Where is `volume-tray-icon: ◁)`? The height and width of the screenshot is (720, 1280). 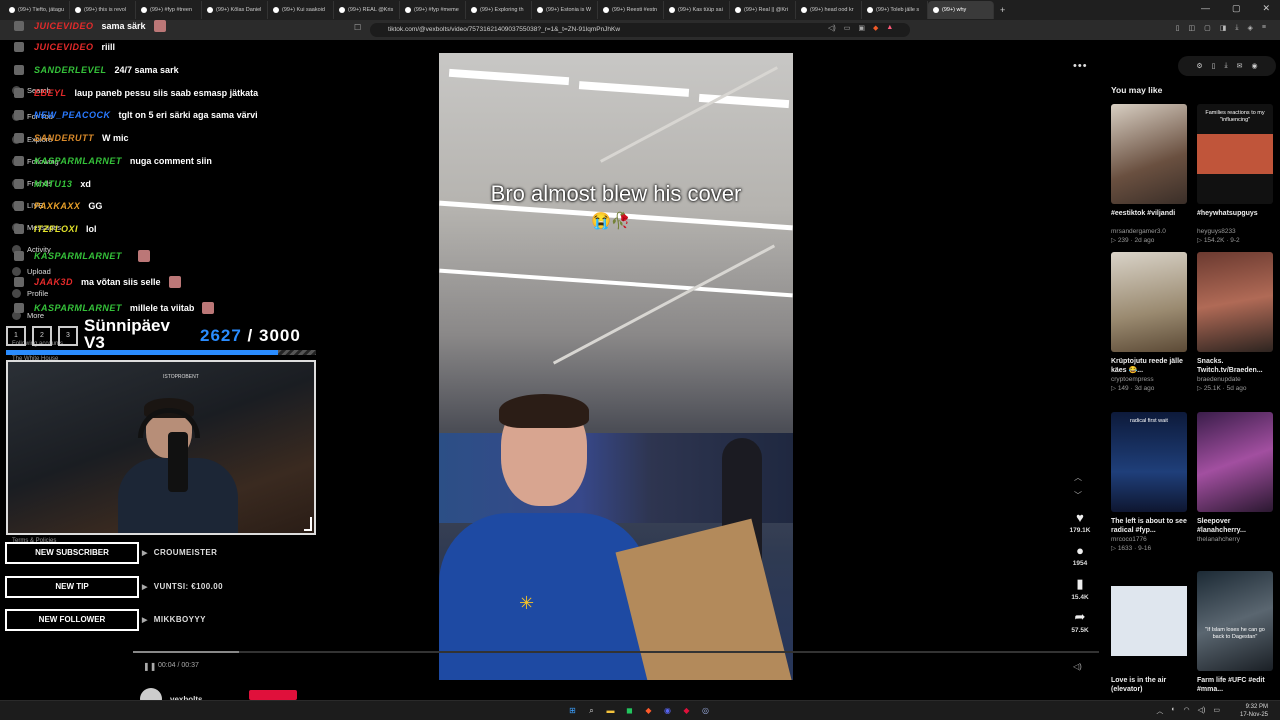 volume-tray-icon: ◁) is located at coordinates (1202, 711).